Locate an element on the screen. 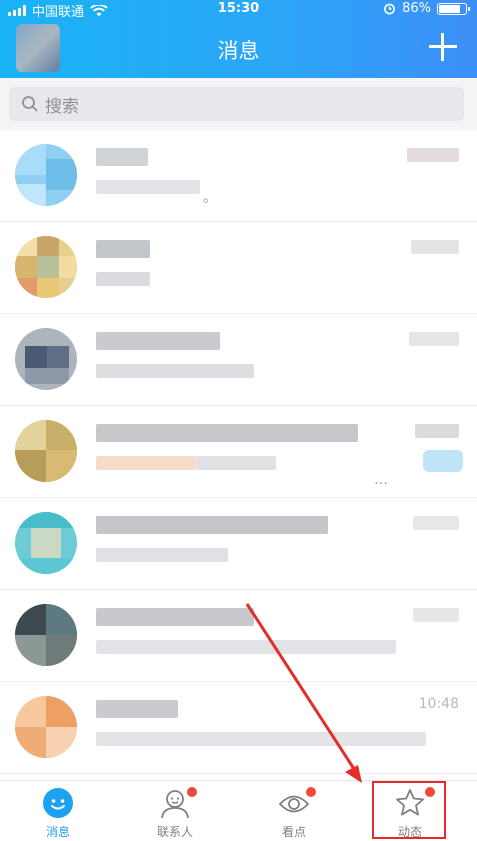 Image resolution: width=477 pixels, height=841 pixels. timestamp: 10:48 is located at coordinates (438, 704).